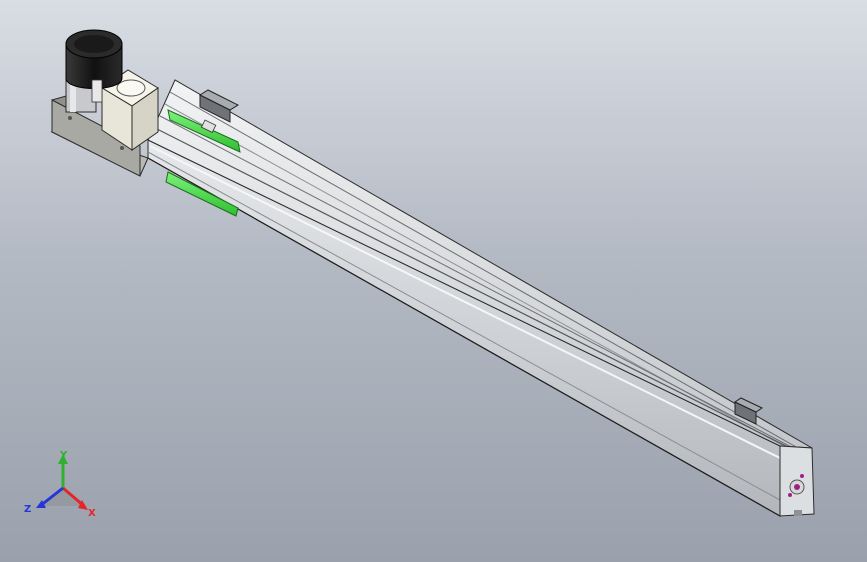 The image size is (867, 562). Describe the element at coordinates (27, 509) in the screenshot. I see `z-axis-label: Z` at that location.